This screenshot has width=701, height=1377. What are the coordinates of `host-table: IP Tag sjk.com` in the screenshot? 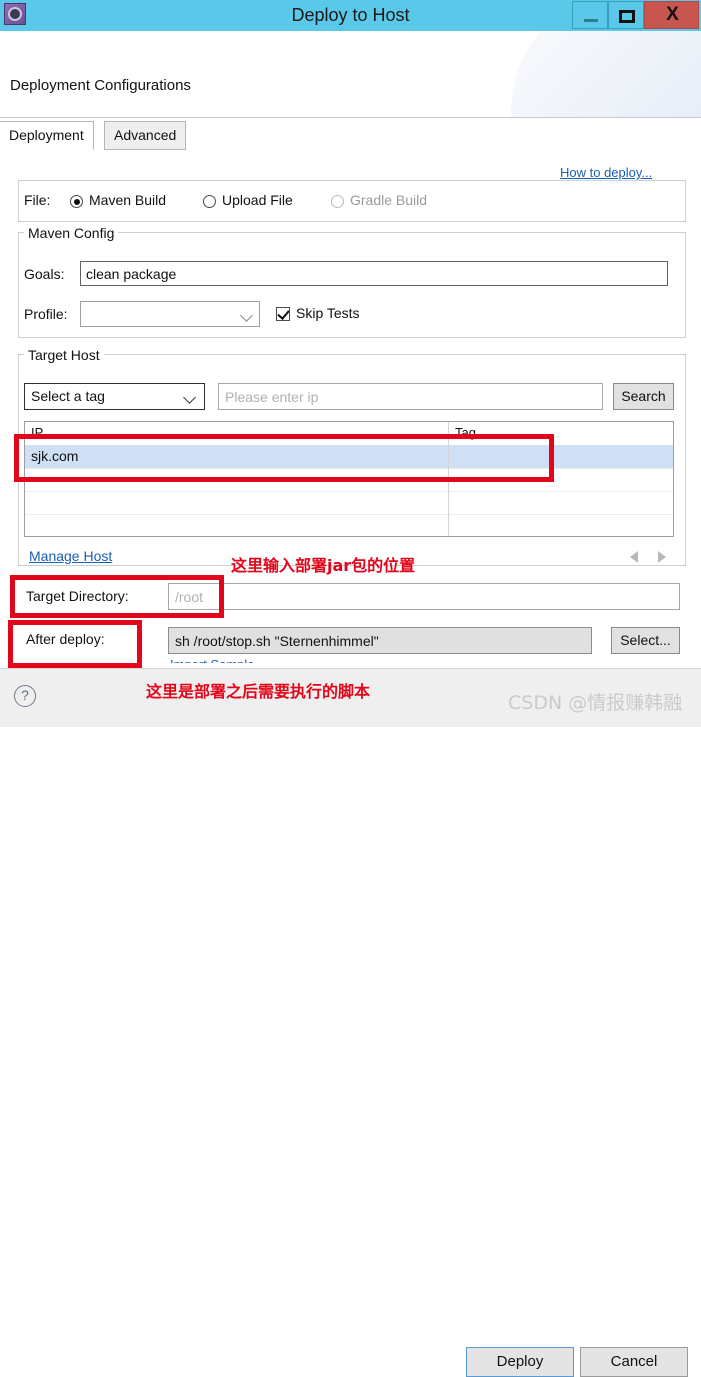 It's located at (349, 479).